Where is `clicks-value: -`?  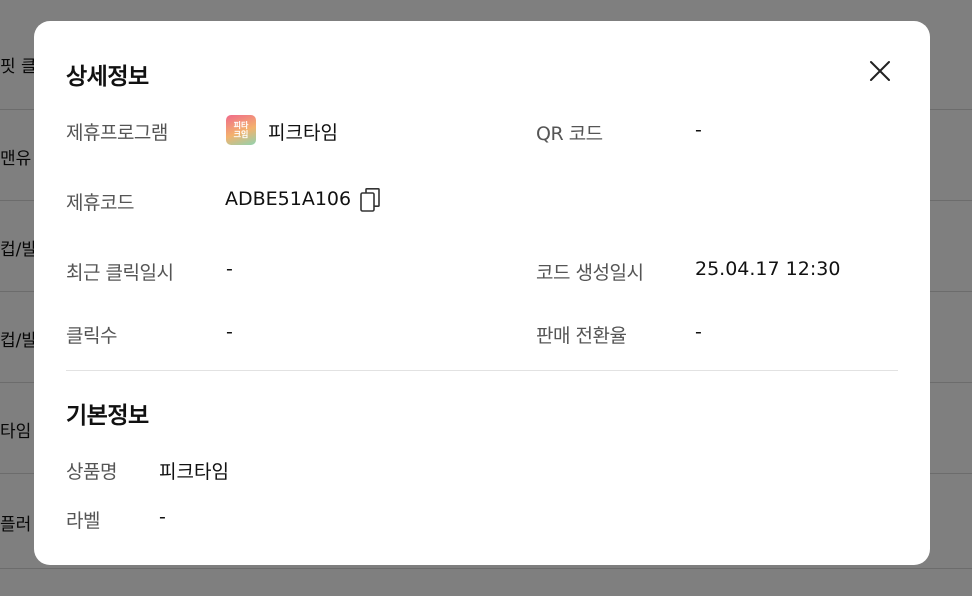 clicks-value: - is located at coordinates (229, 332).